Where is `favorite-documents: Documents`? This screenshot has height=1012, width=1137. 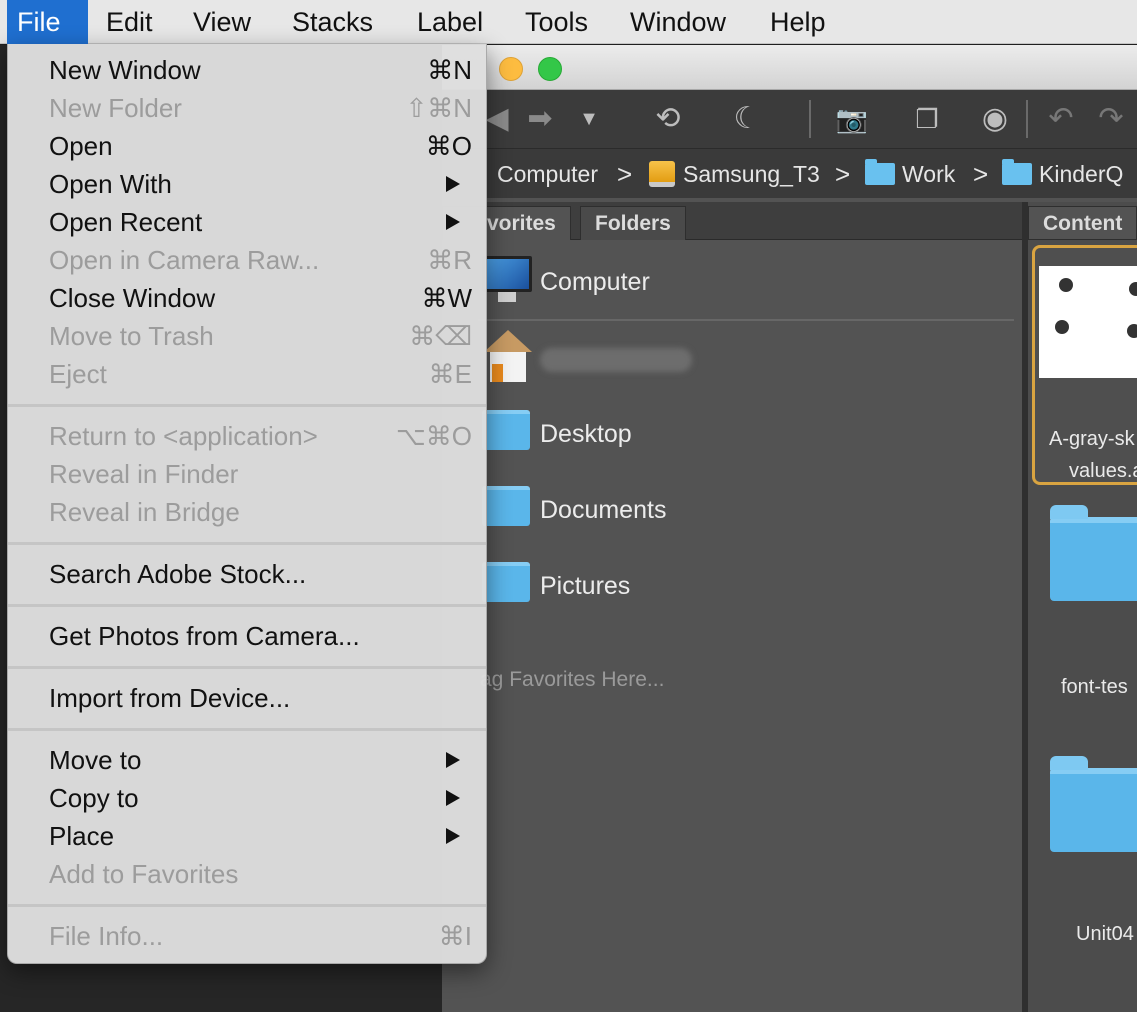 favorite-documents: Documents is located at coordinates (732, 510).